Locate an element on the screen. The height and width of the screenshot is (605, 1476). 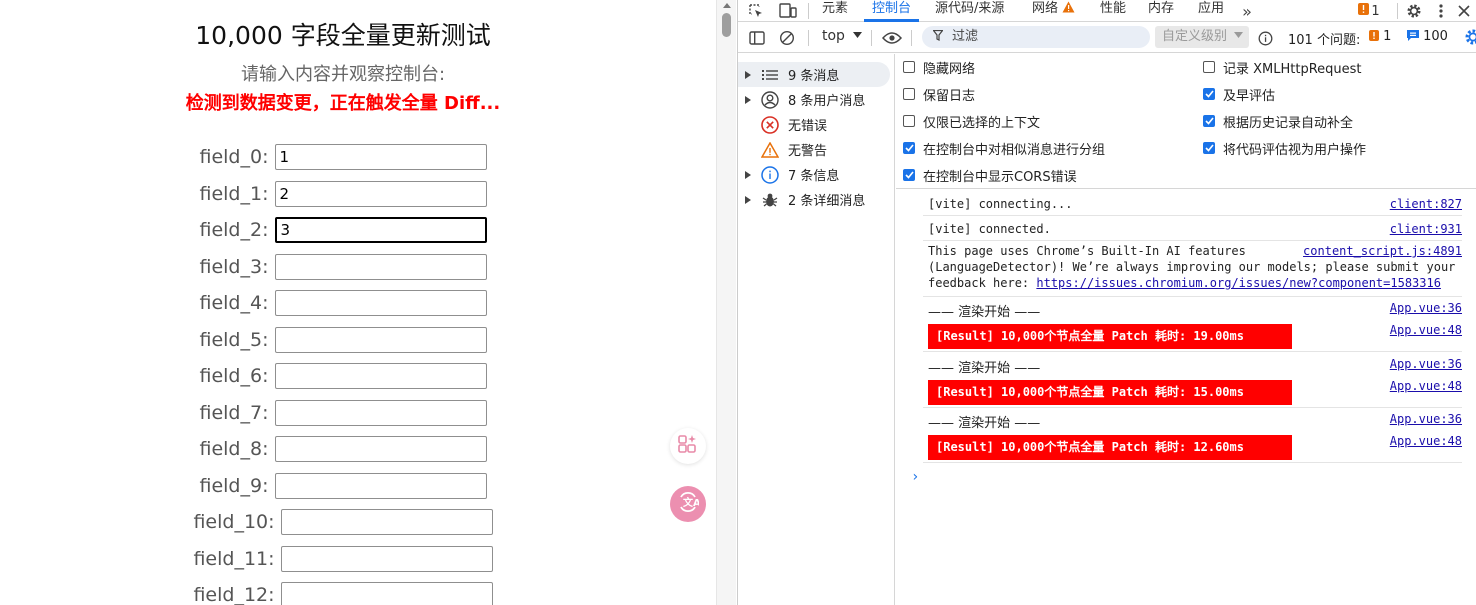
setting-checkbox: 保留日志 is located at coordinates (939, 94).